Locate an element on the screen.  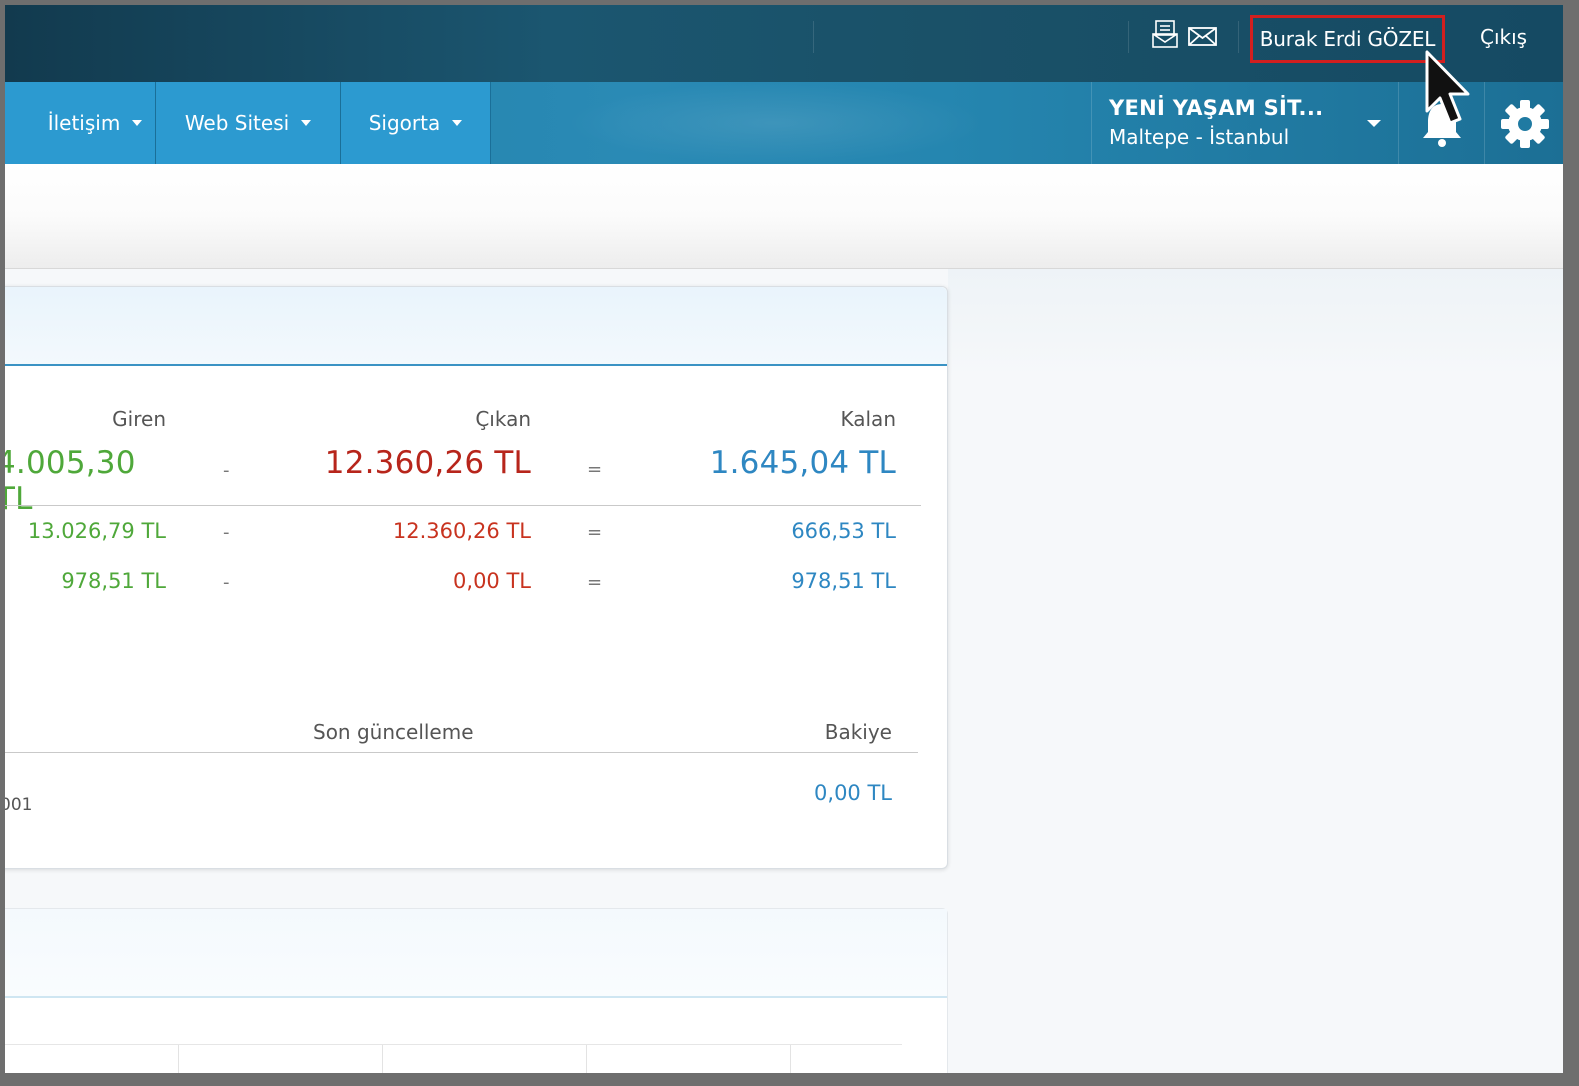
total-in-value: 4.005,30 TL is located at coordinates (70, 481).